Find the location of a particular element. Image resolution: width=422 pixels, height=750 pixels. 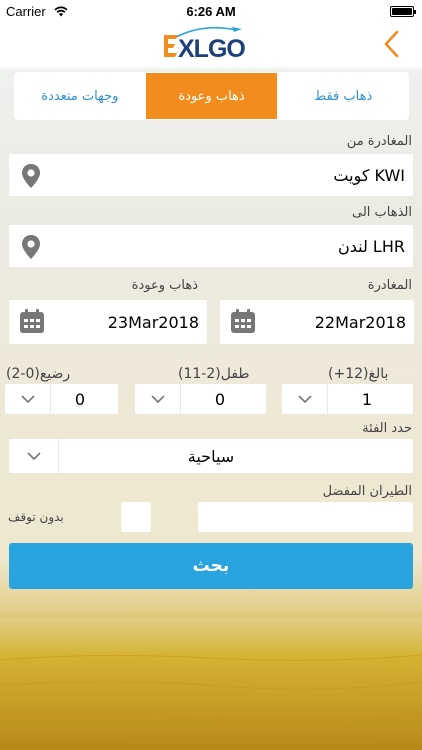

app-logo: XLGO is located at coordinates (215, 44).